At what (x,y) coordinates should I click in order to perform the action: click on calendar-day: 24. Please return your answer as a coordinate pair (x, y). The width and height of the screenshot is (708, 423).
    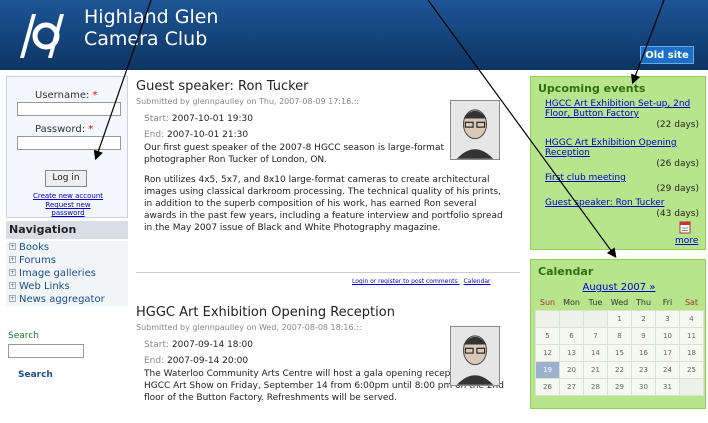
    Looking at the image, I should click on (667, 369).